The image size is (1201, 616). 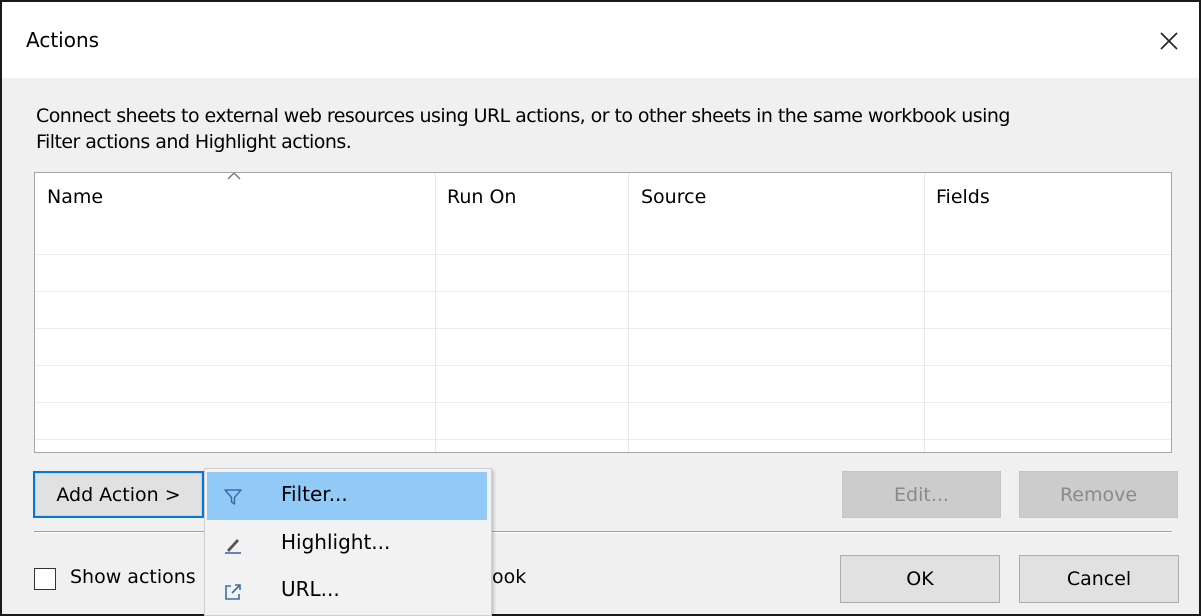 What do you see at coordinates (673, 197) in the screenshot?
I see `column-header-source: Source` at bounding box center [673, 197].